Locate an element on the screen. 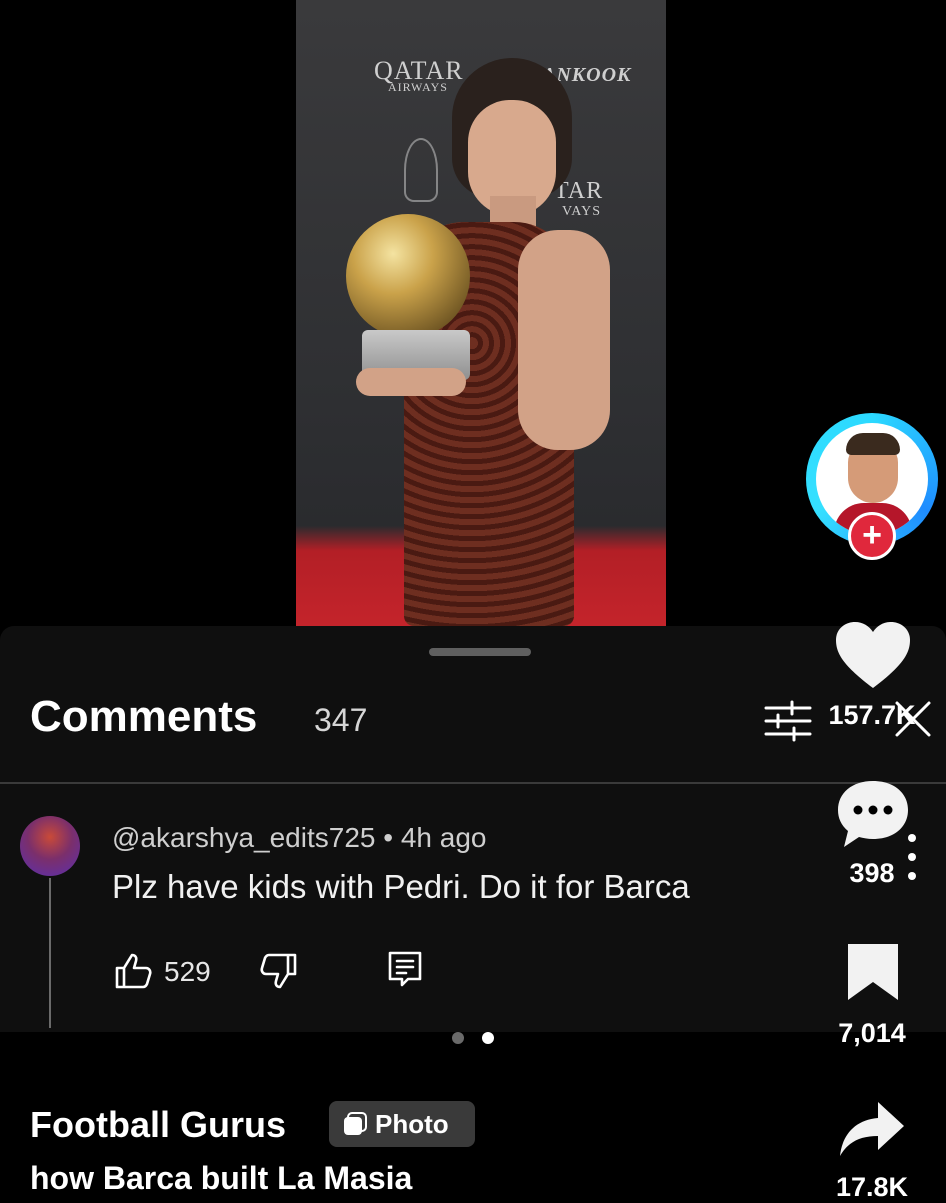 Image resolution: width=946 pixels, height=1203 pixels. commenter-avatar is located at coordinates (50, 846).